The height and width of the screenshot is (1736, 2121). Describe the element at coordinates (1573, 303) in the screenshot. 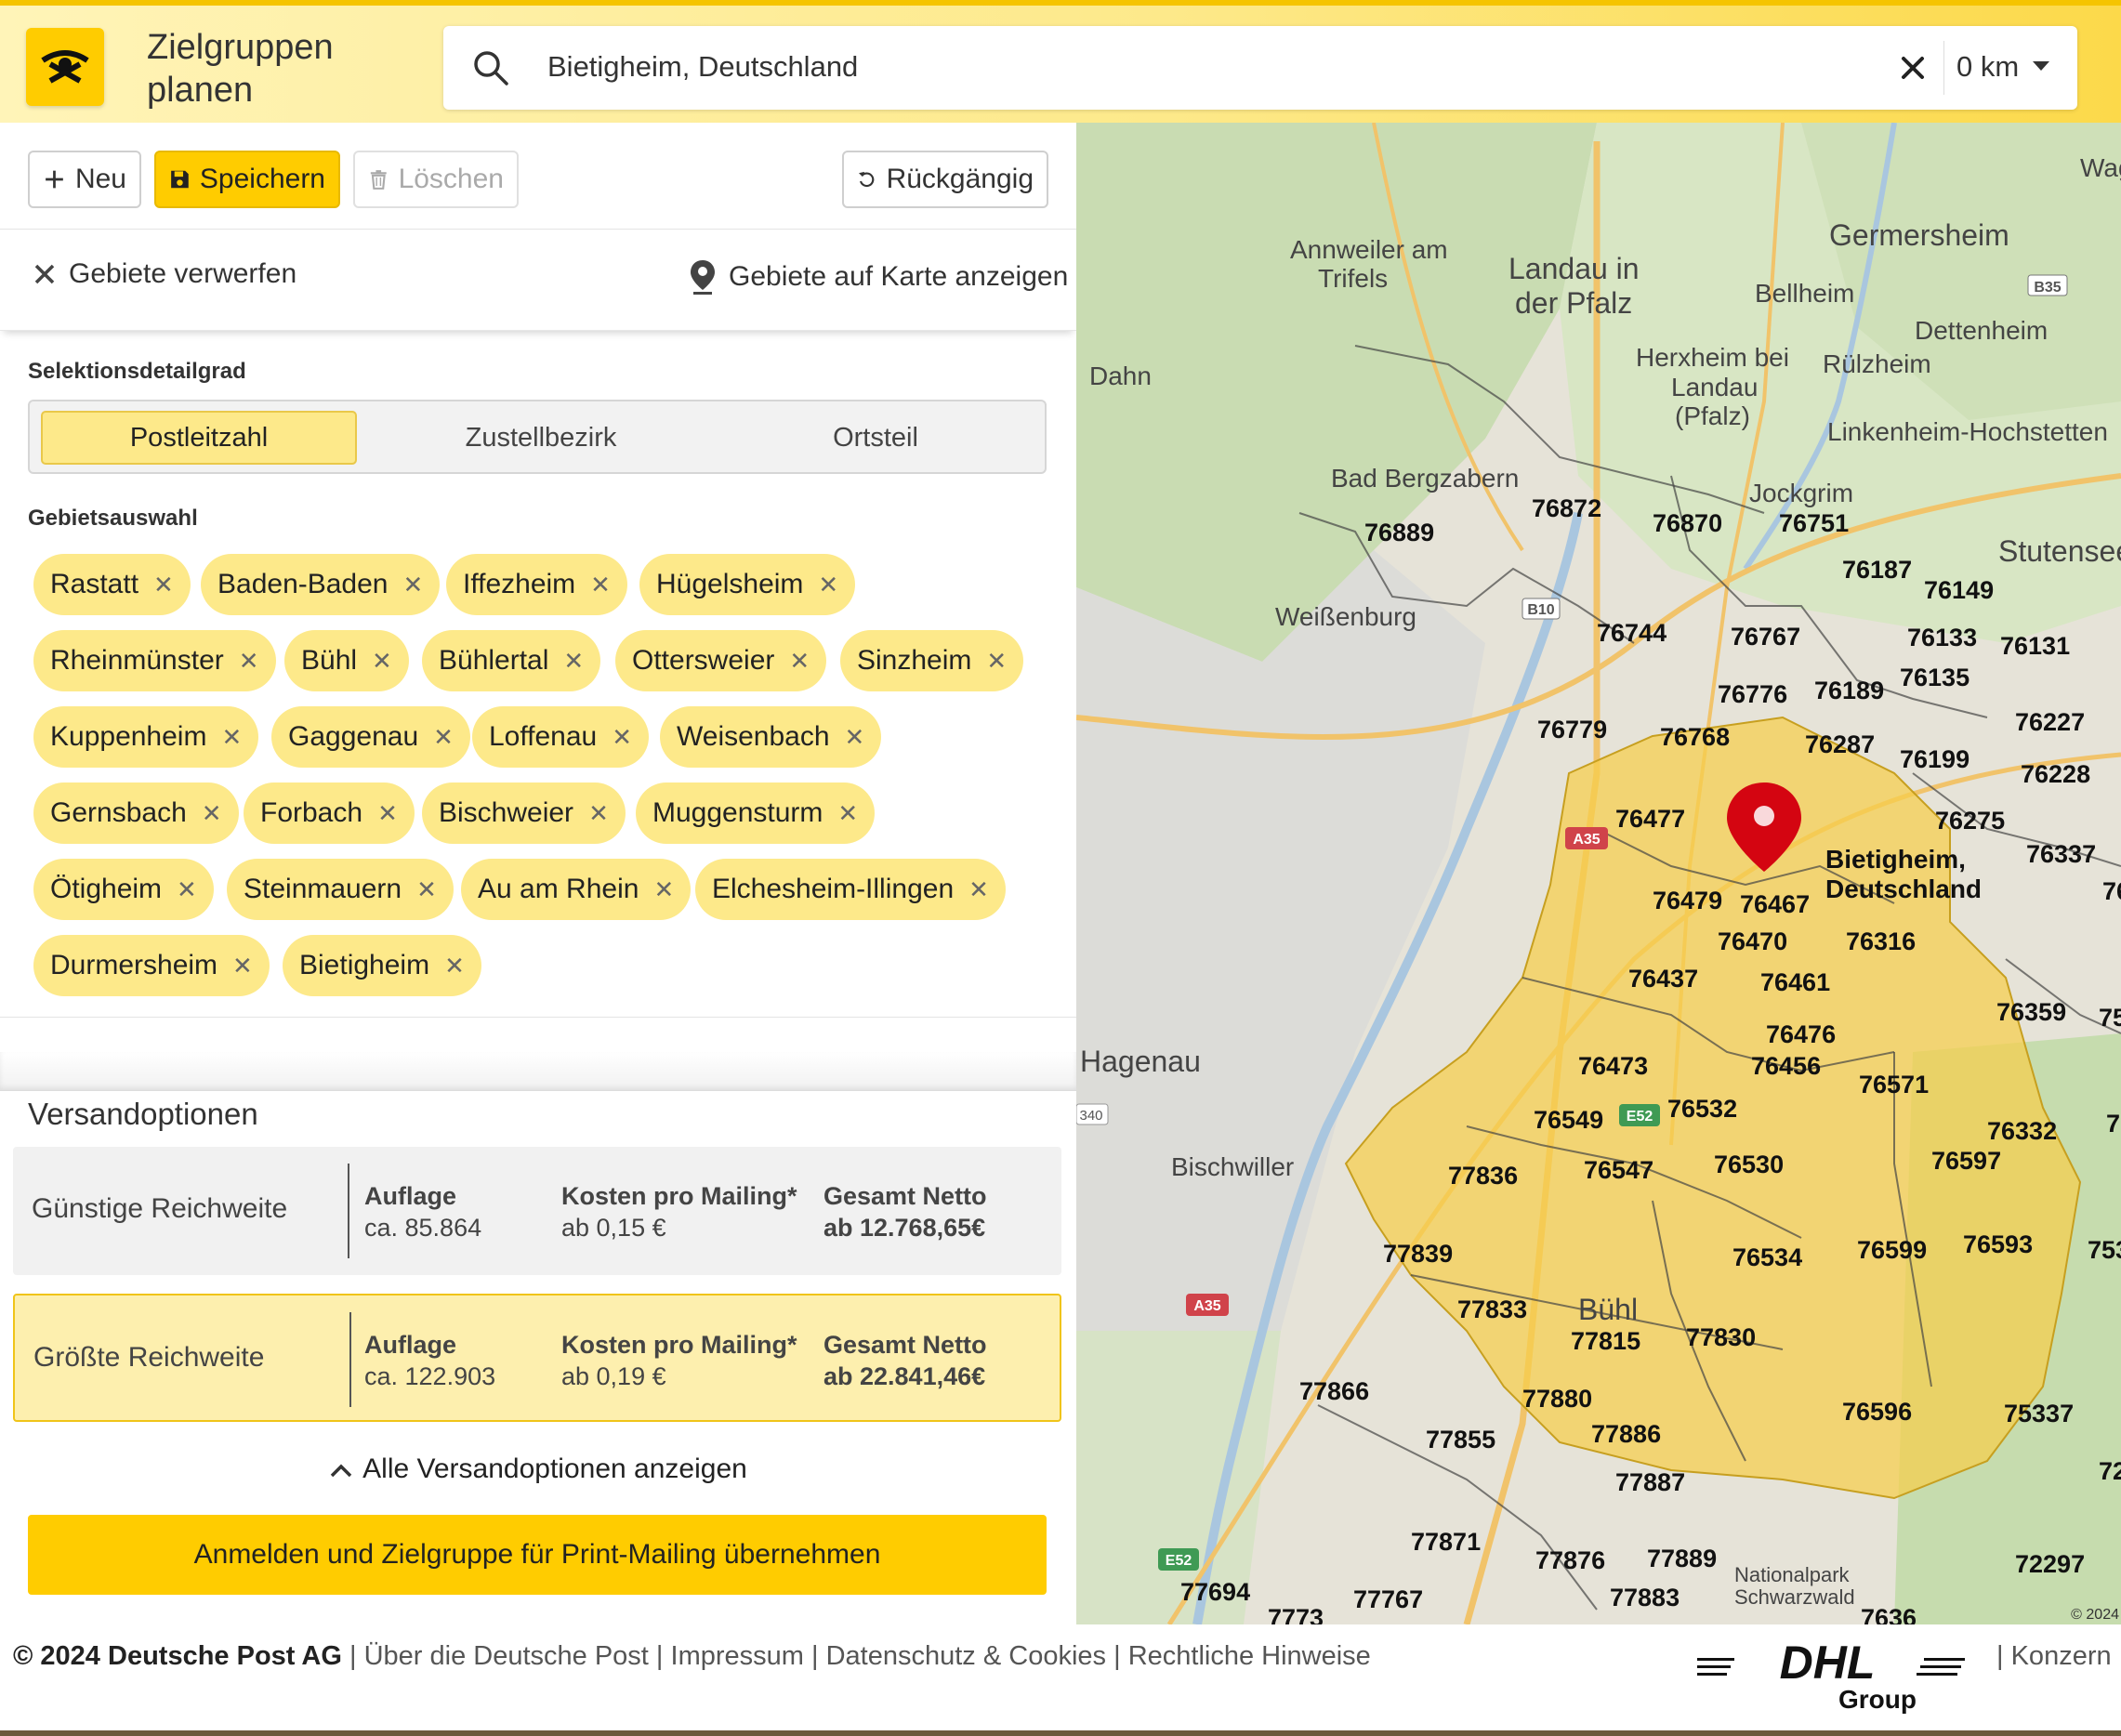

I see `city-label: der Pfalz` at that location.